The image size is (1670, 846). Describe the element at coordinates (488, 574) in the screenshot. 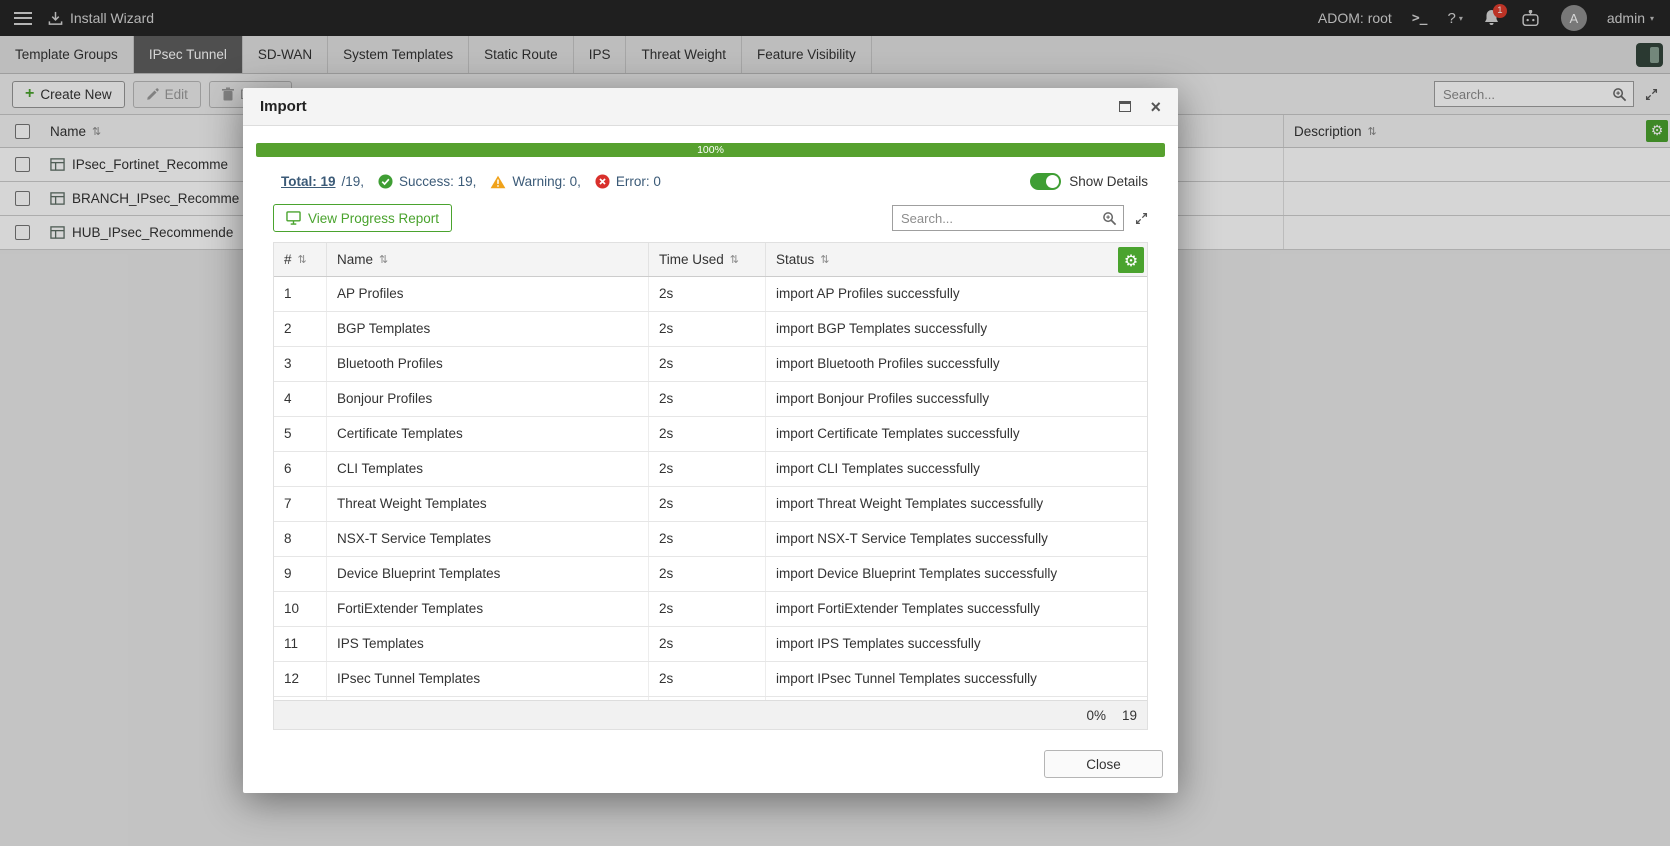

I see `import-row-name: Device Blueprint Templates` at that location.